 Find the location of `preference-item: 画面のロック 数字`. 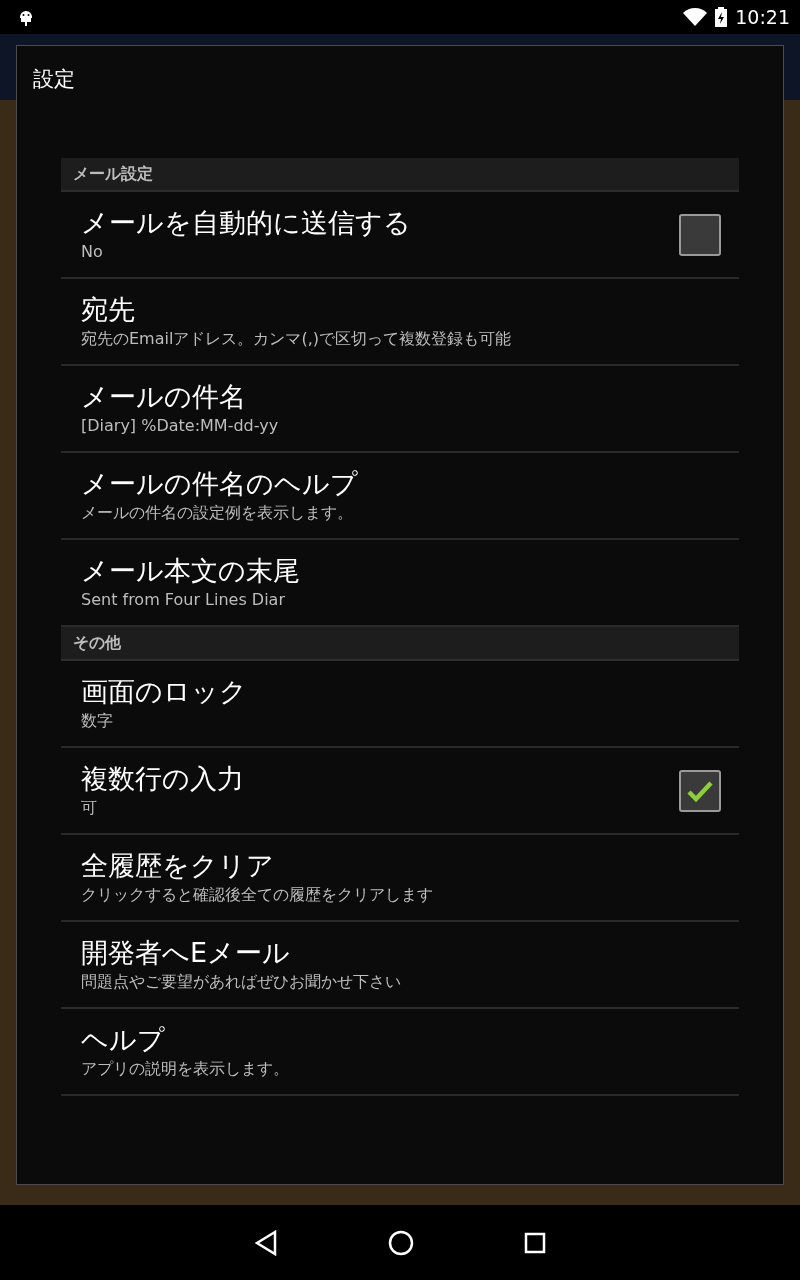

preference-item: 画面のロック 数字 is located at coordinates (400, 704).